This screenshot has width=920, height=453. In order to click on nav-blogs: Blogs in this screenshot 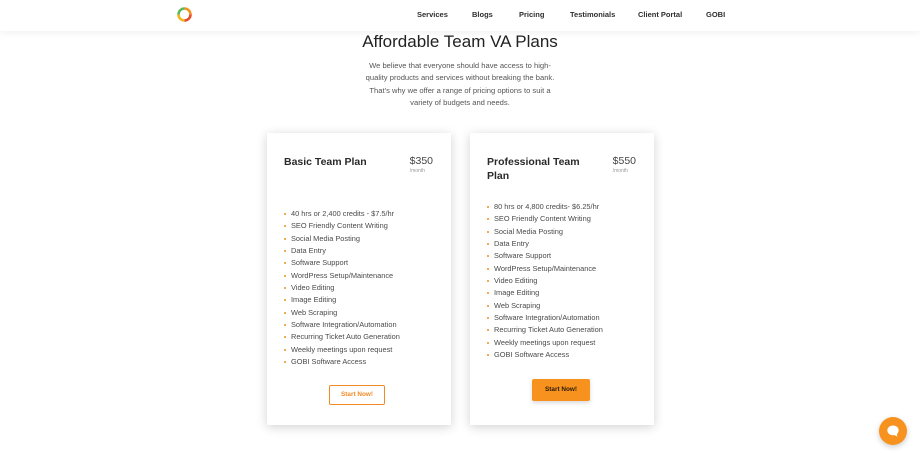, I will do `click(482, 14)`.